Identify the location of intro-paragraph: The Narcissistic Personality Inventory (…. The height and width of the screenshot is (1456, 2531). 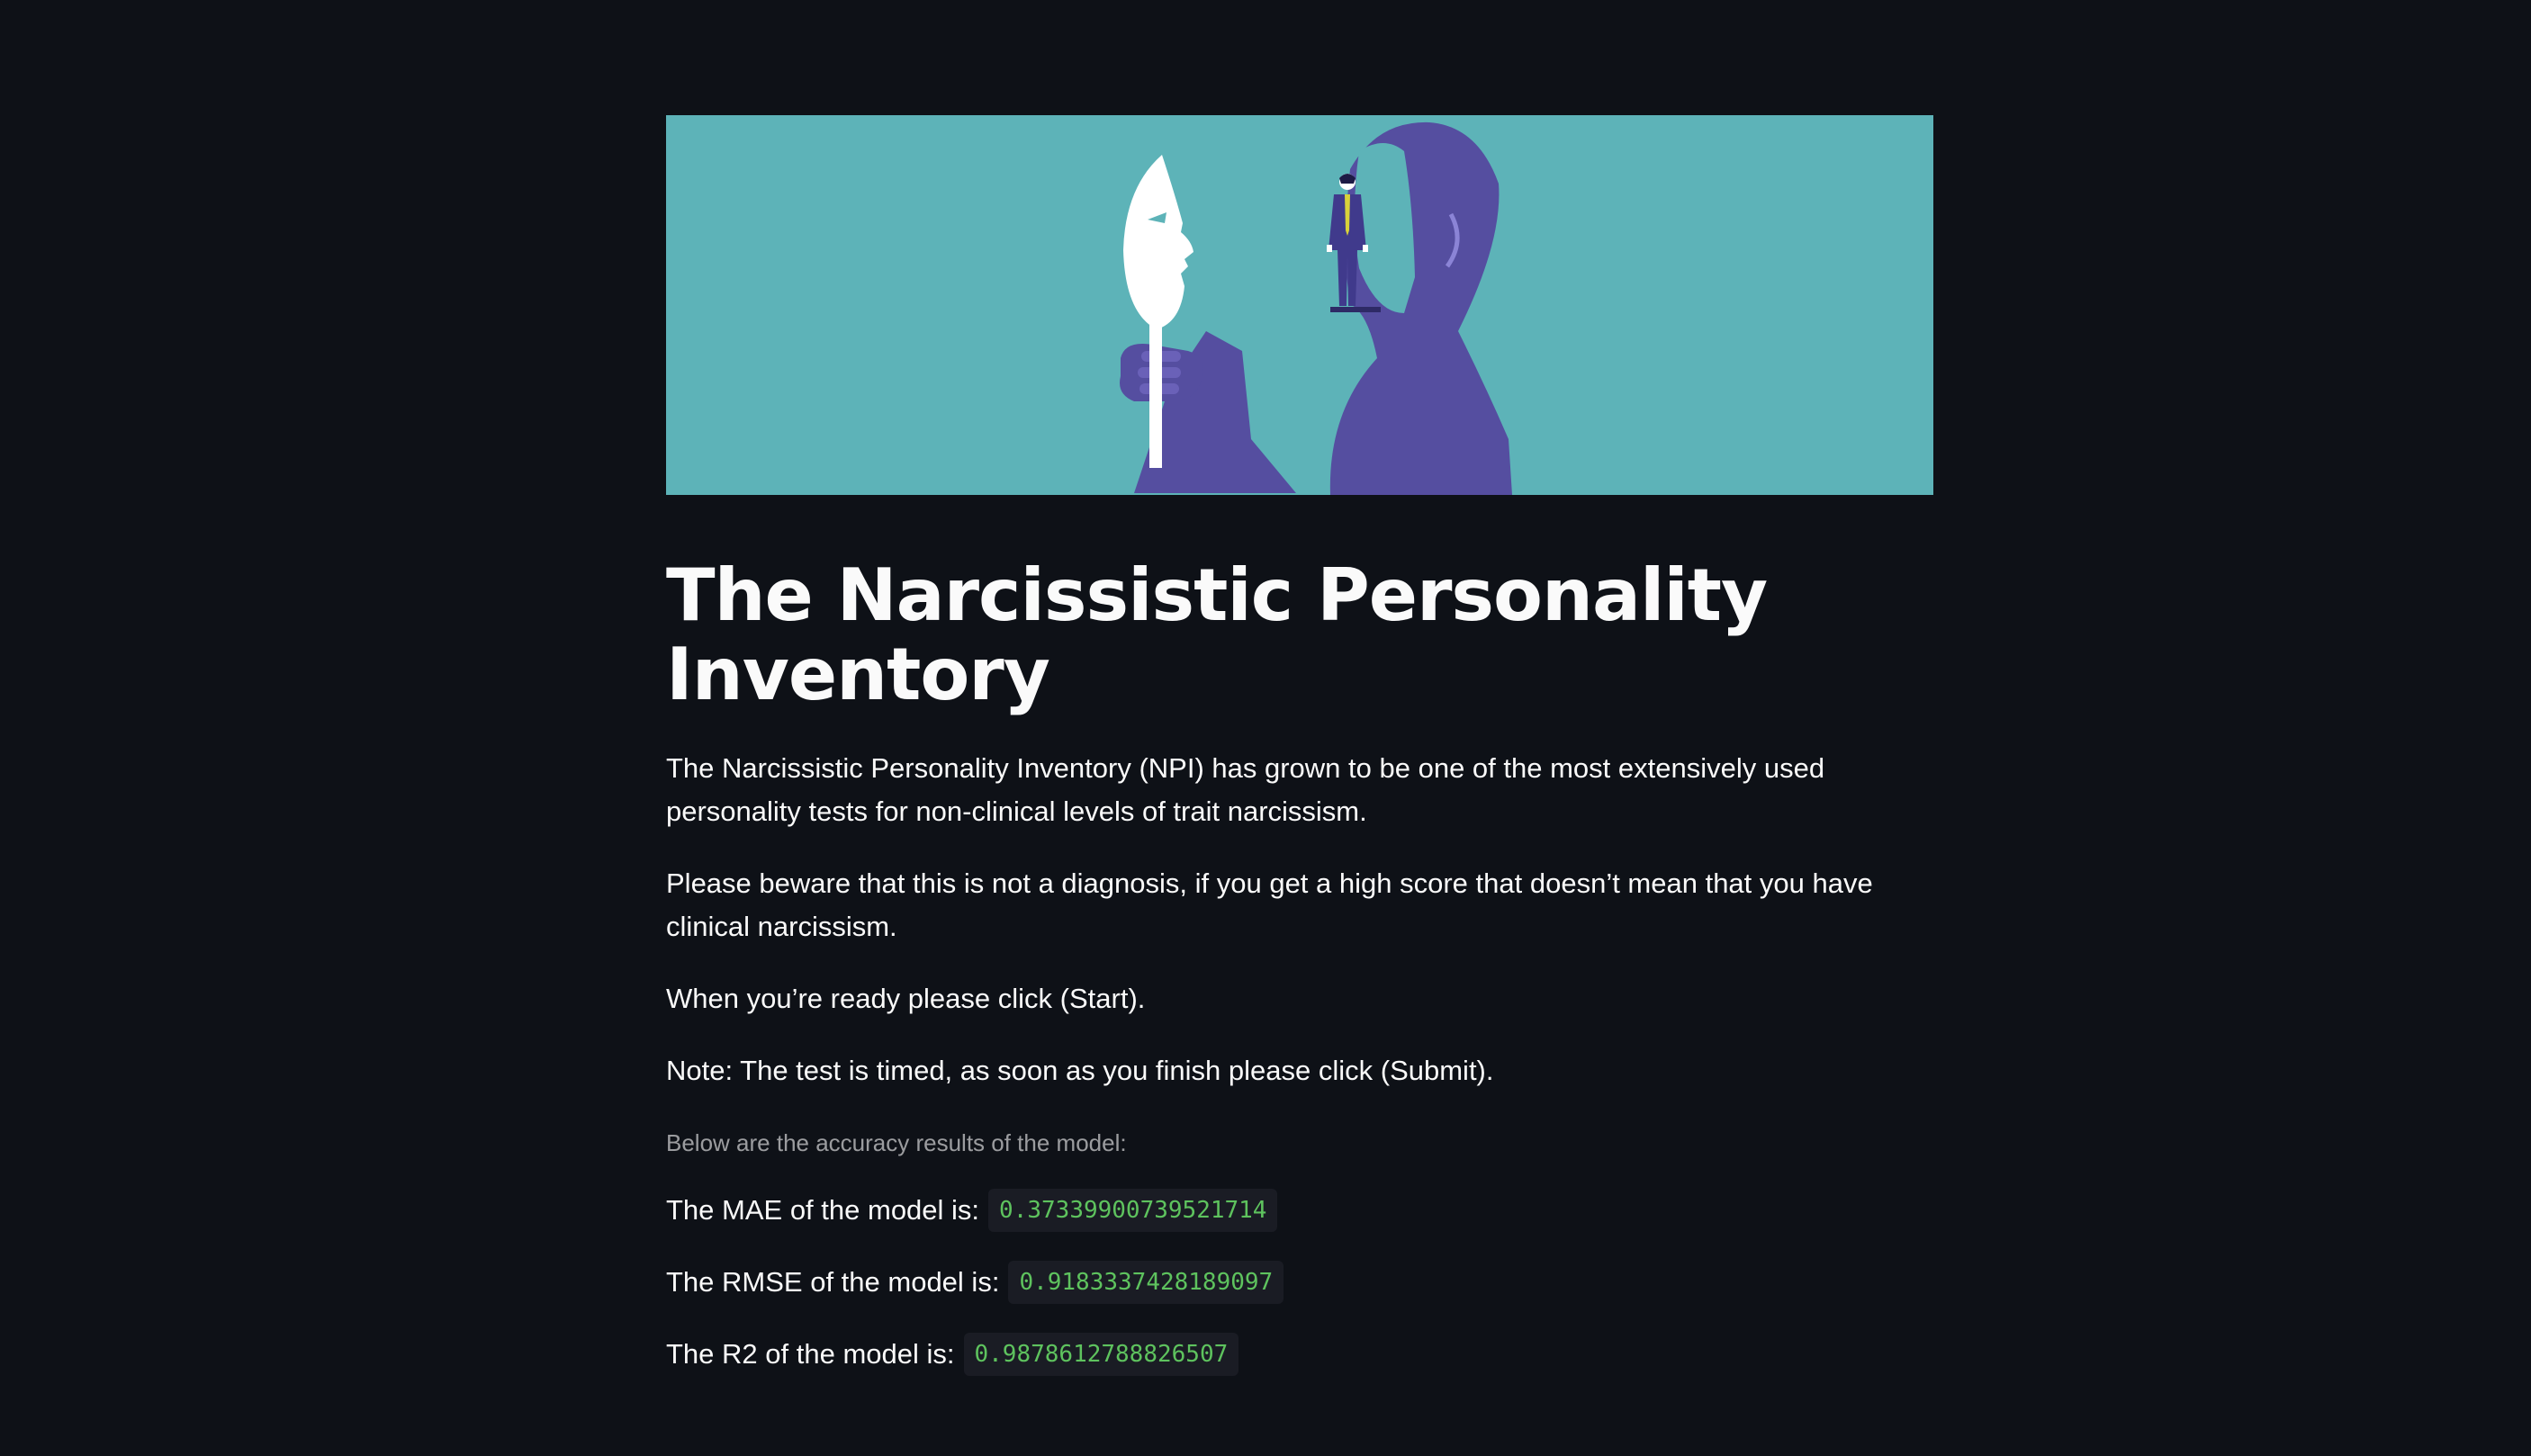
(1245, 789).